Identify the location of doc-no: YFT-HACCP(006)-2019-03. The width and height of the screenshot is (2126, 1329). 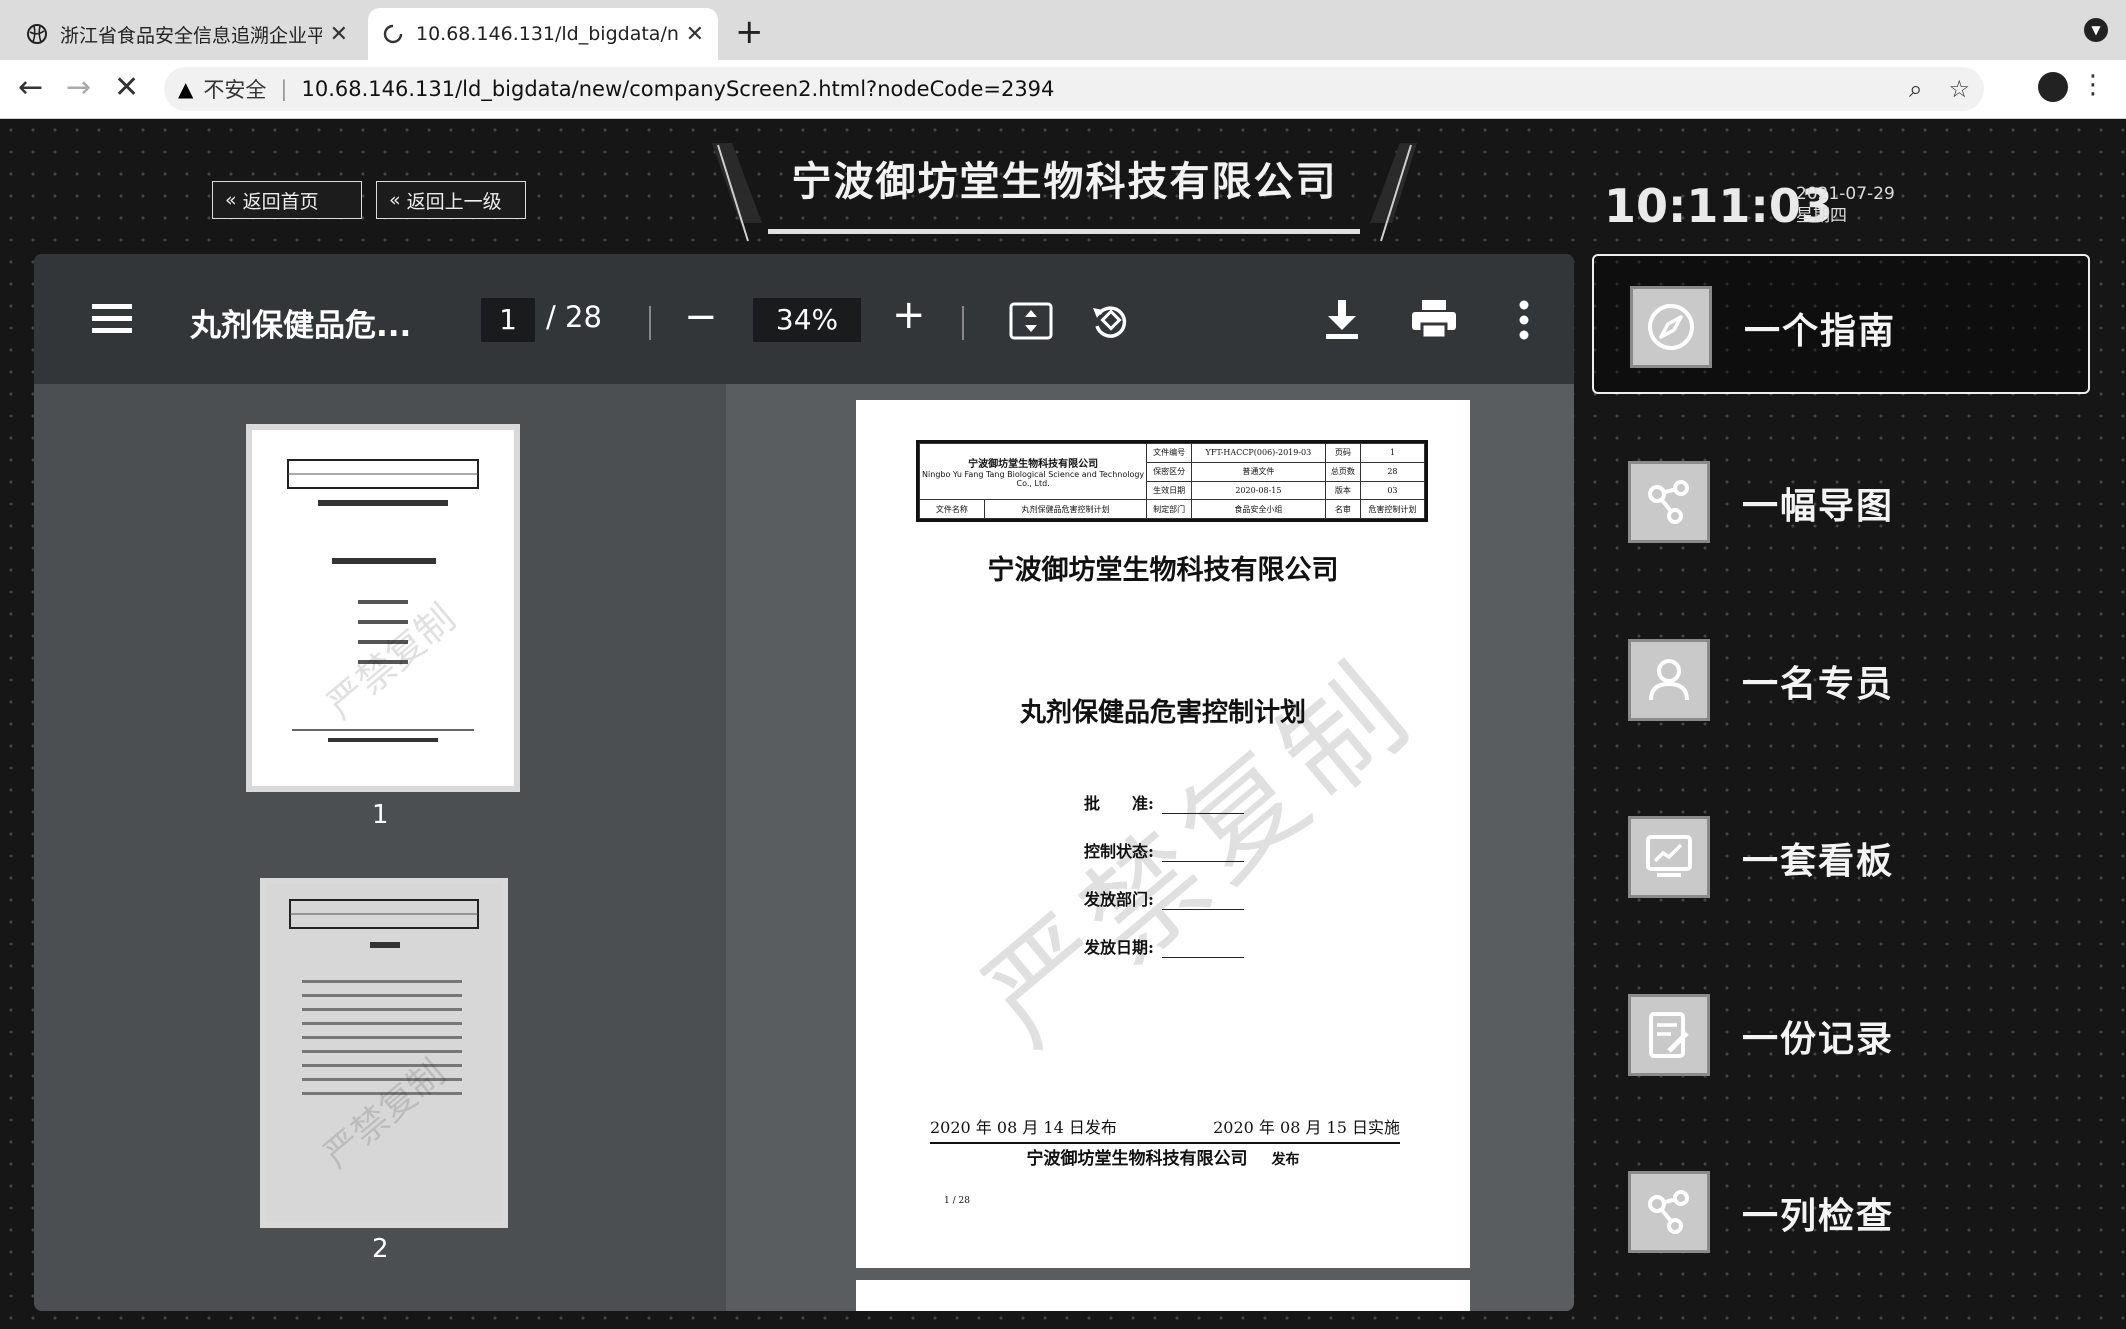
(1258, 453).